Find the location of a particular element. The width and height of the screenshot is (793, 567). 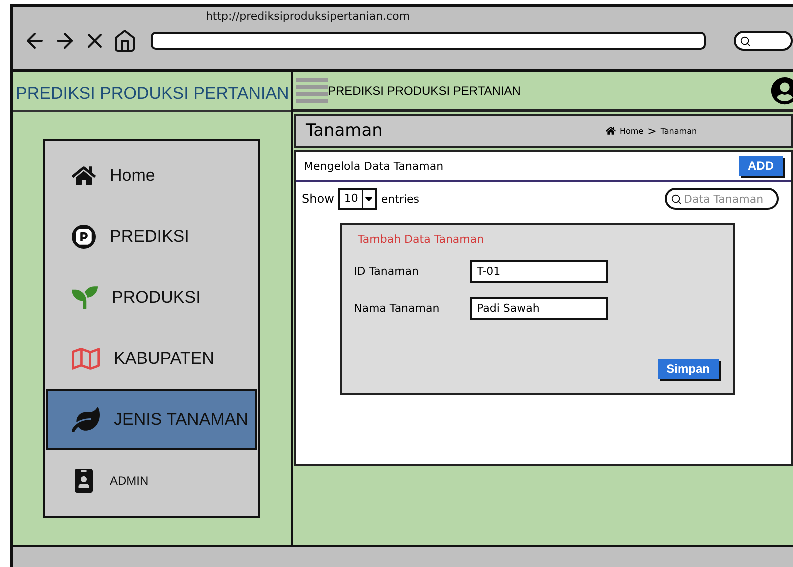

search-field: Data Tanaman is located at coordinates (722, 199).